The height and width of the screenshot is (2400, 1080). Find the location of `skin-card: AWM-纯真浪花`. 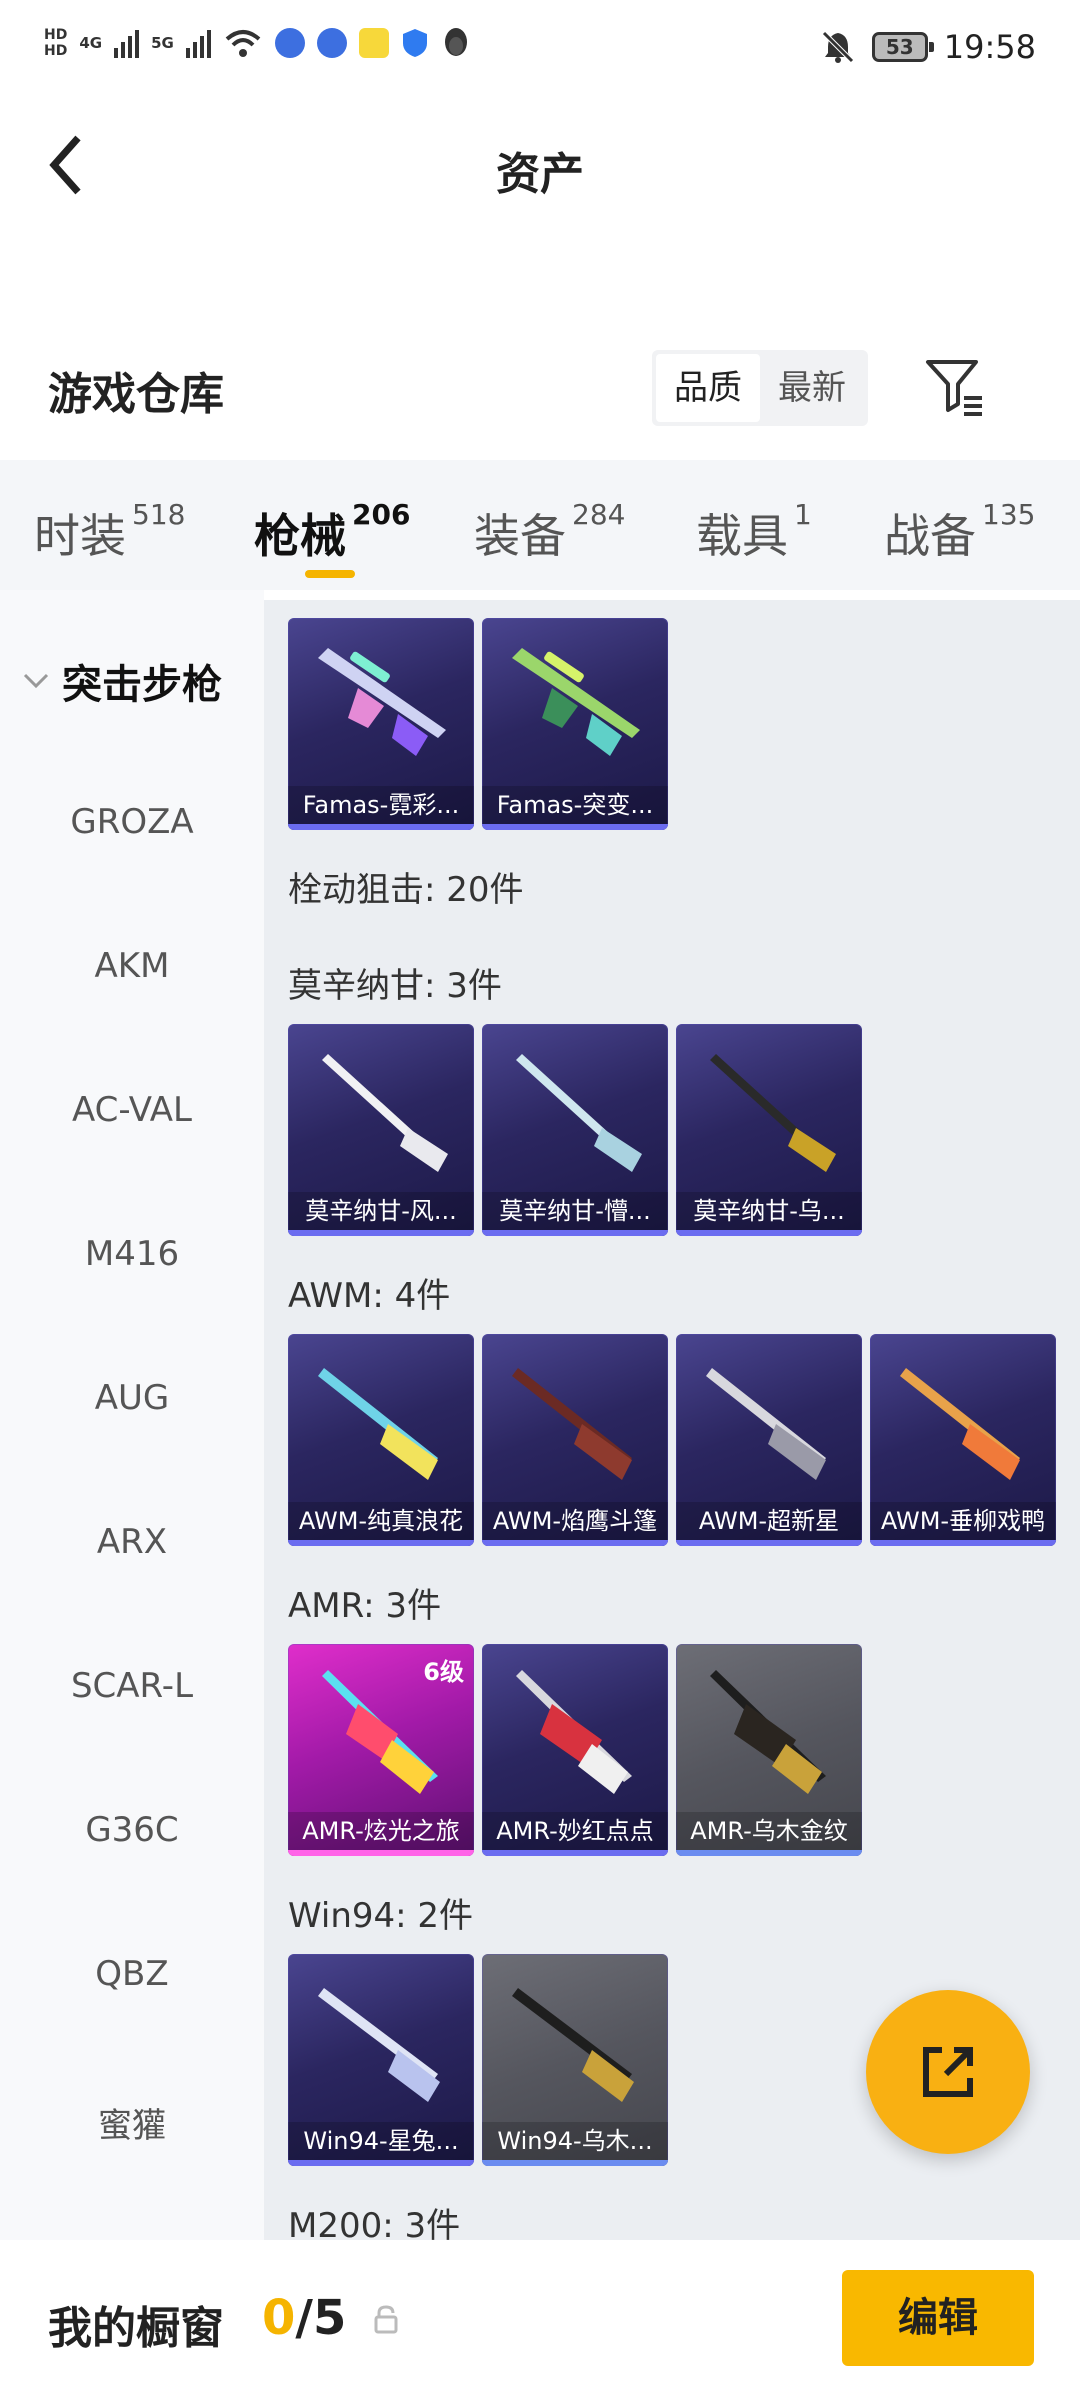

skin-card: AWM-纯真浪花 is located at coordinates (381, 1440).